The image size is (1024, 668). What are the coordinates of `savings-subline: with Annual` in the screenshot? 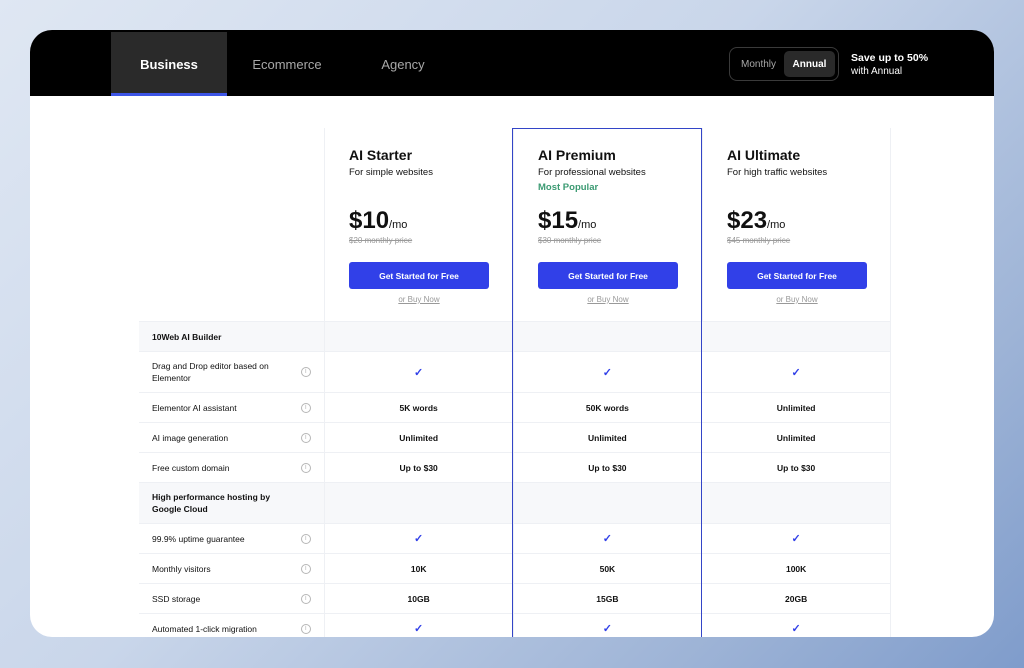 It's located at (877, 71).